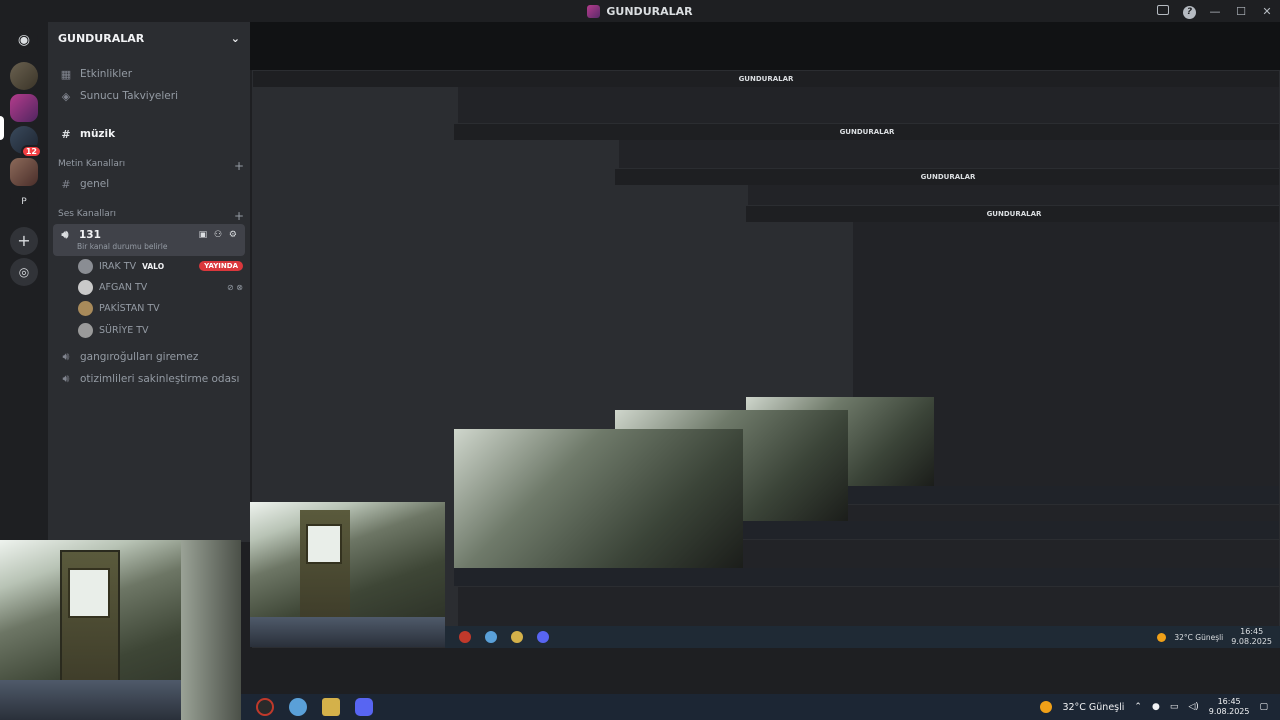 Image resolution: width=1280 pixels, height=720 pixels. What do you see at coordinates (364, 707) in the screenshot?
I see `discord-taskbar-icon` at bounding box center [364, 707].